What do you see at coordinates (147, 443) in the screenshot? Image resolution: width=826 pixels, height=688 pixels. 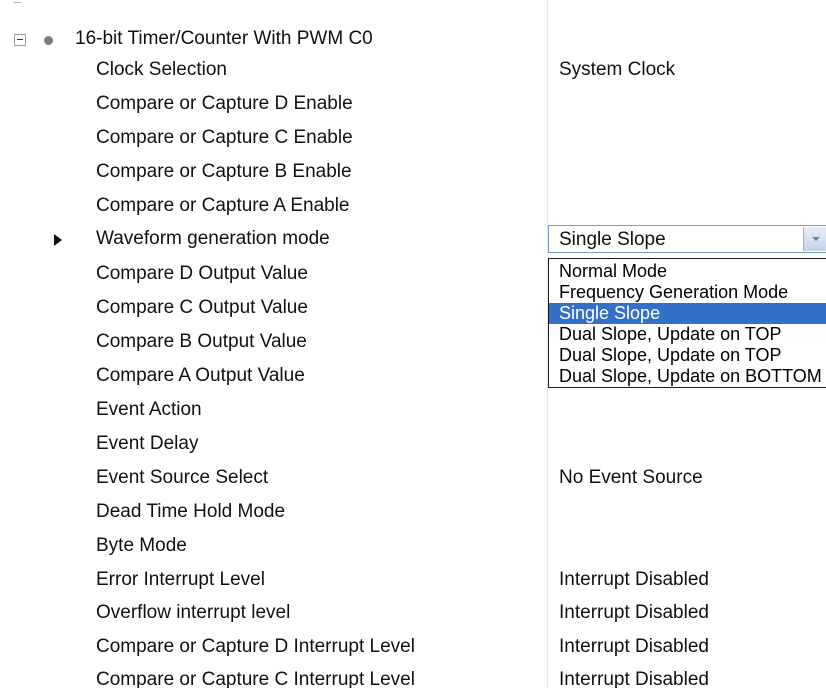 I see `property-name: Event Delay` at bounding box center [147, 443].